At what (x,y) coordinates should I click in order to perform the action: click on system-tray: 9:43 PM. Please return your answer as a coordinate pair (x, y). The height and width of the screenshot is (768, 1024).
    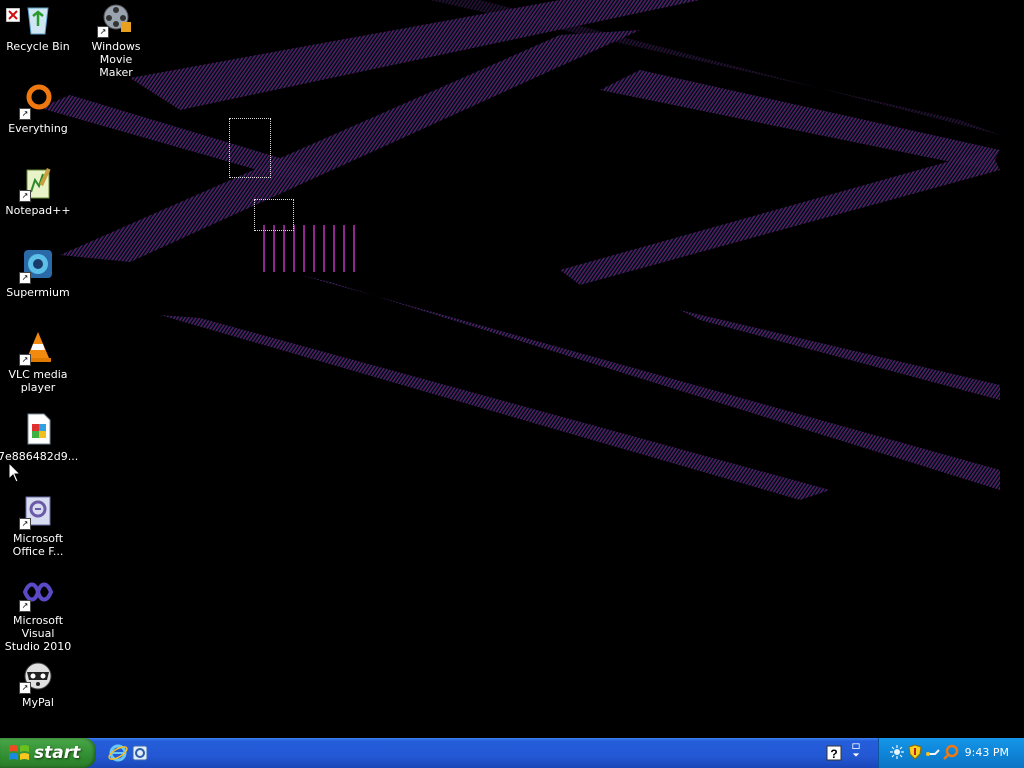
    Looking at the image, I should click on (951, 753).